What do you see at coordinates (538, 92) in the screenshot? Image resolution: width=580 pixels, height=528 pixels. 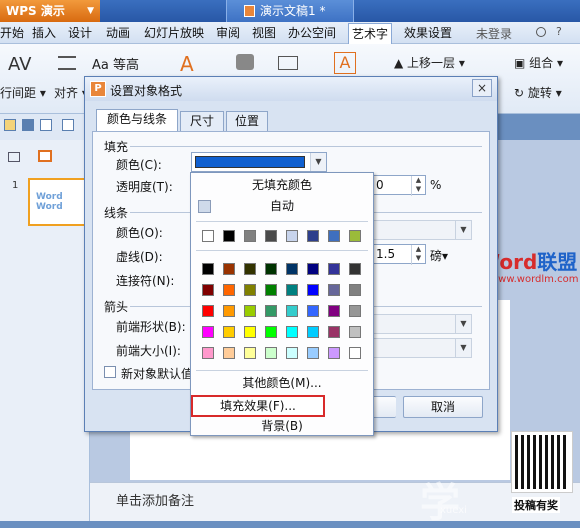 I see `rotate-button: ↻ 旋转 ▾` at bounding box center [538, 92].